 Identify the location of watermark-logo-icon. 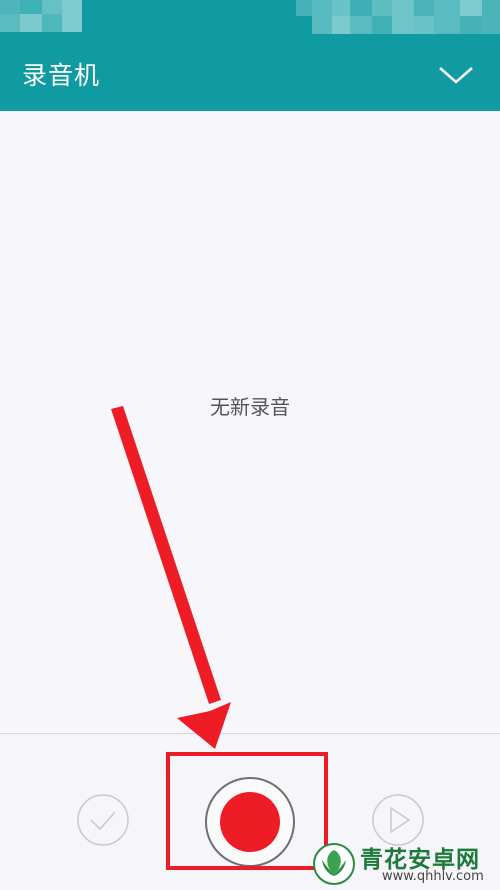
(334, 864).